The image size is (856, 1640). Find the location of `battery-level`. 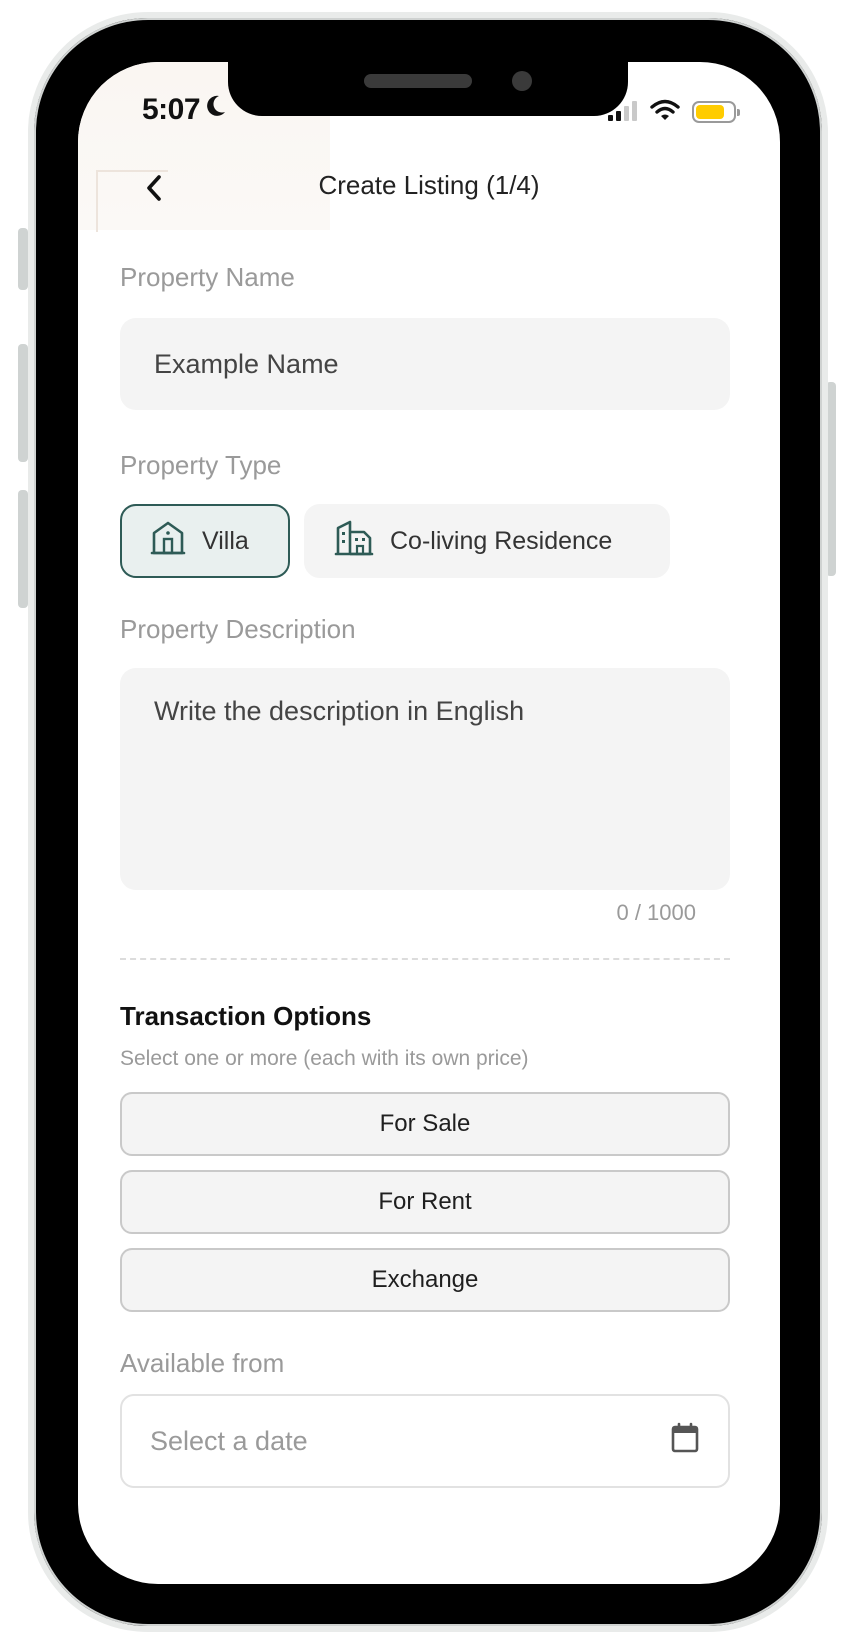

battery-level is located at coordinates (710, 112).